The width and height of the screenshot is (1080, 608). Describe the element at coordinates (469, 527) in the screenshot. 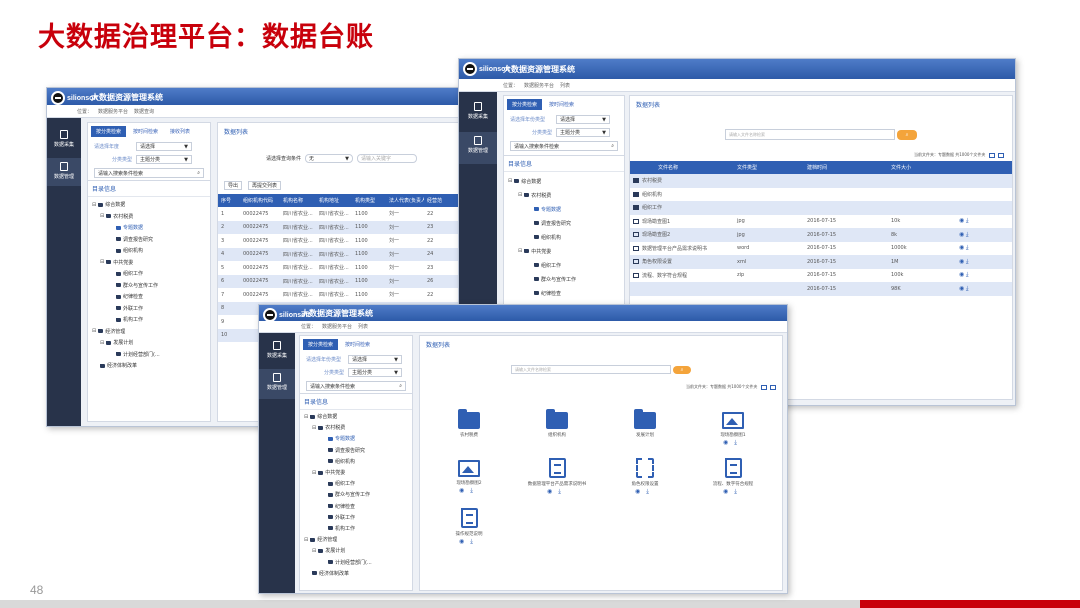

I see `tile-item: 操作规范说明 ◉⤓` at that location.